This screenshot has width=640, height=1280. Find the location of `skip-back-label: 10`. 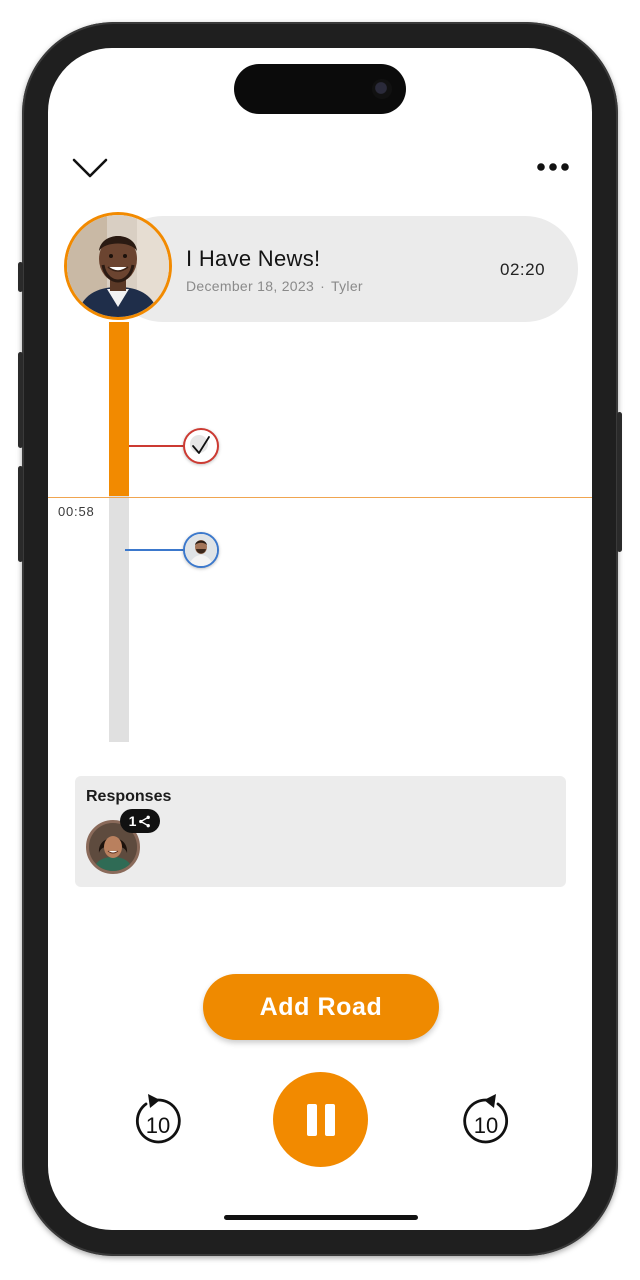

skip-back-label: 10 is located at coordinates (158, 1125).